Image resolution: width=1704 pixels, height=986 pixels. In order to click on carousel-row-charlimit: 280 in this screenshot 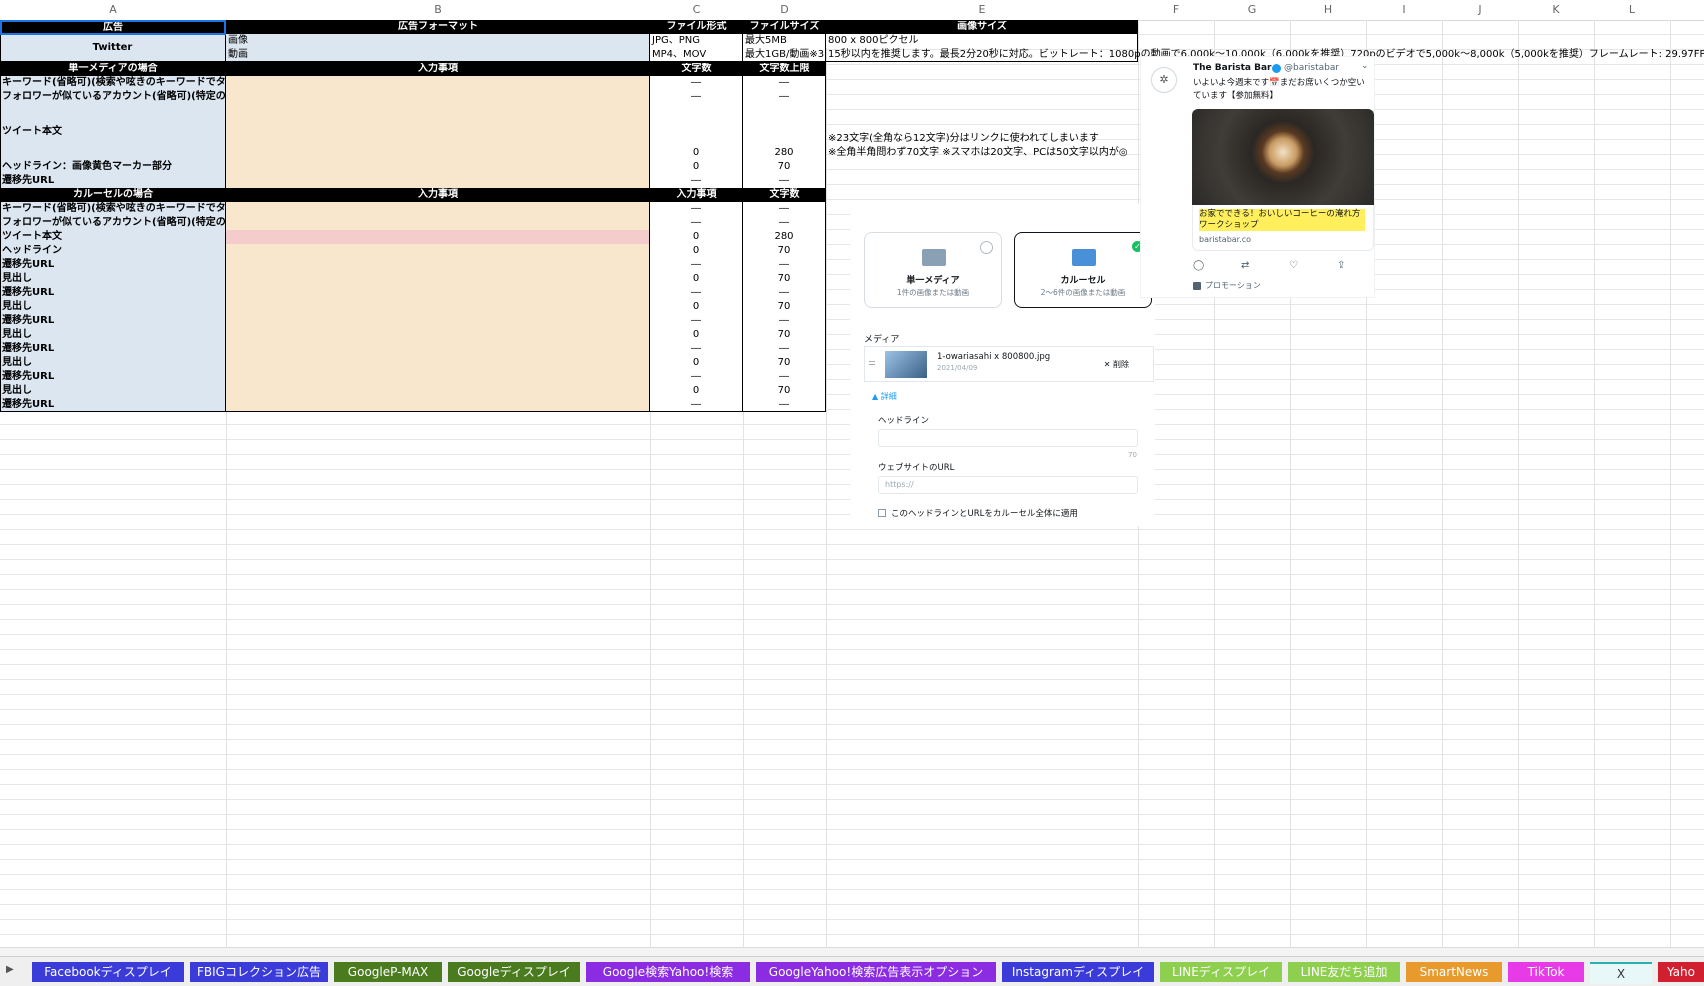, I will do `click(784, 237)`.